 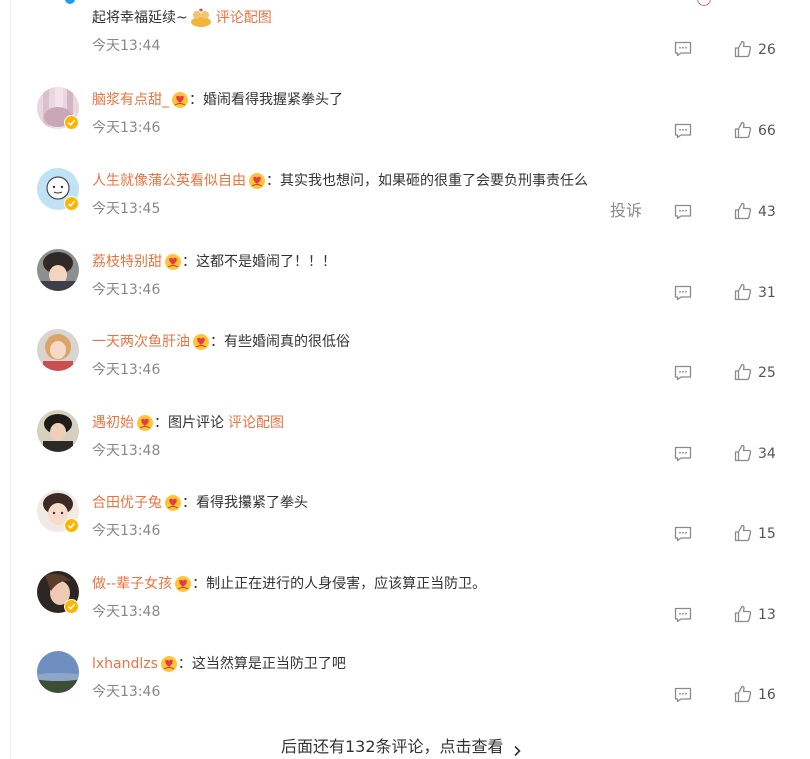 I want to click on comment-text-line: 遇初始 ： 图片评论 评论配图, so click(x=188, y=423).